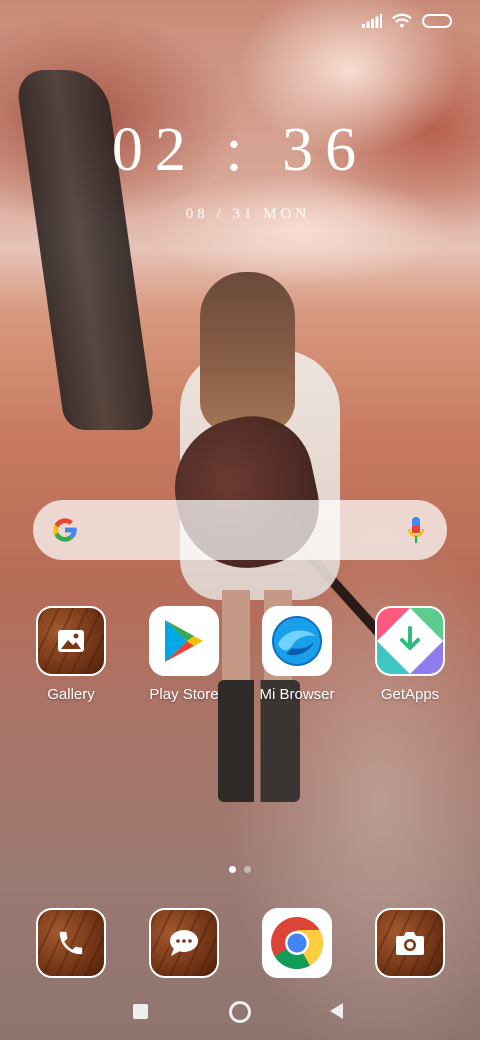  I want to click on dock-chrome, so click(297, 943).